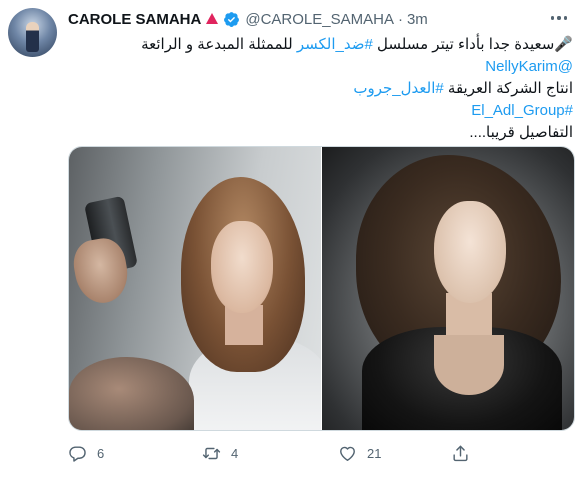 The height and width of the screenshot is (477, 585). What do you see at coordinates (335, 44) in the screenshot?
I see `hashtag-link: #ضد_الكسر` at bounding box center [335, 44].